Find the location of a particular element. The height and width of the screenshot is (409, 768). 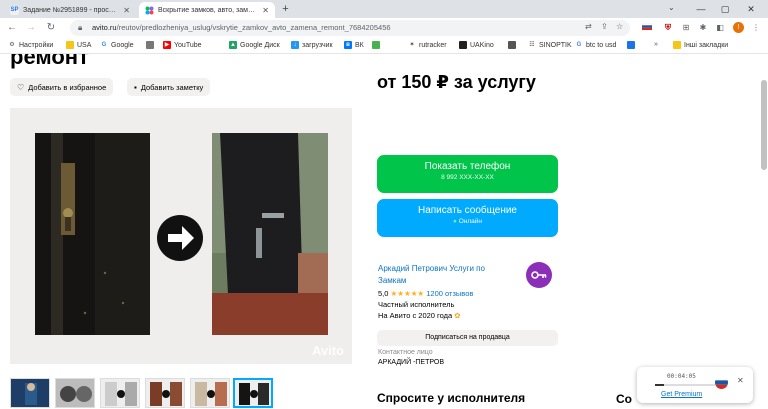

language-flag-icon is located at coordinates (647, 28).